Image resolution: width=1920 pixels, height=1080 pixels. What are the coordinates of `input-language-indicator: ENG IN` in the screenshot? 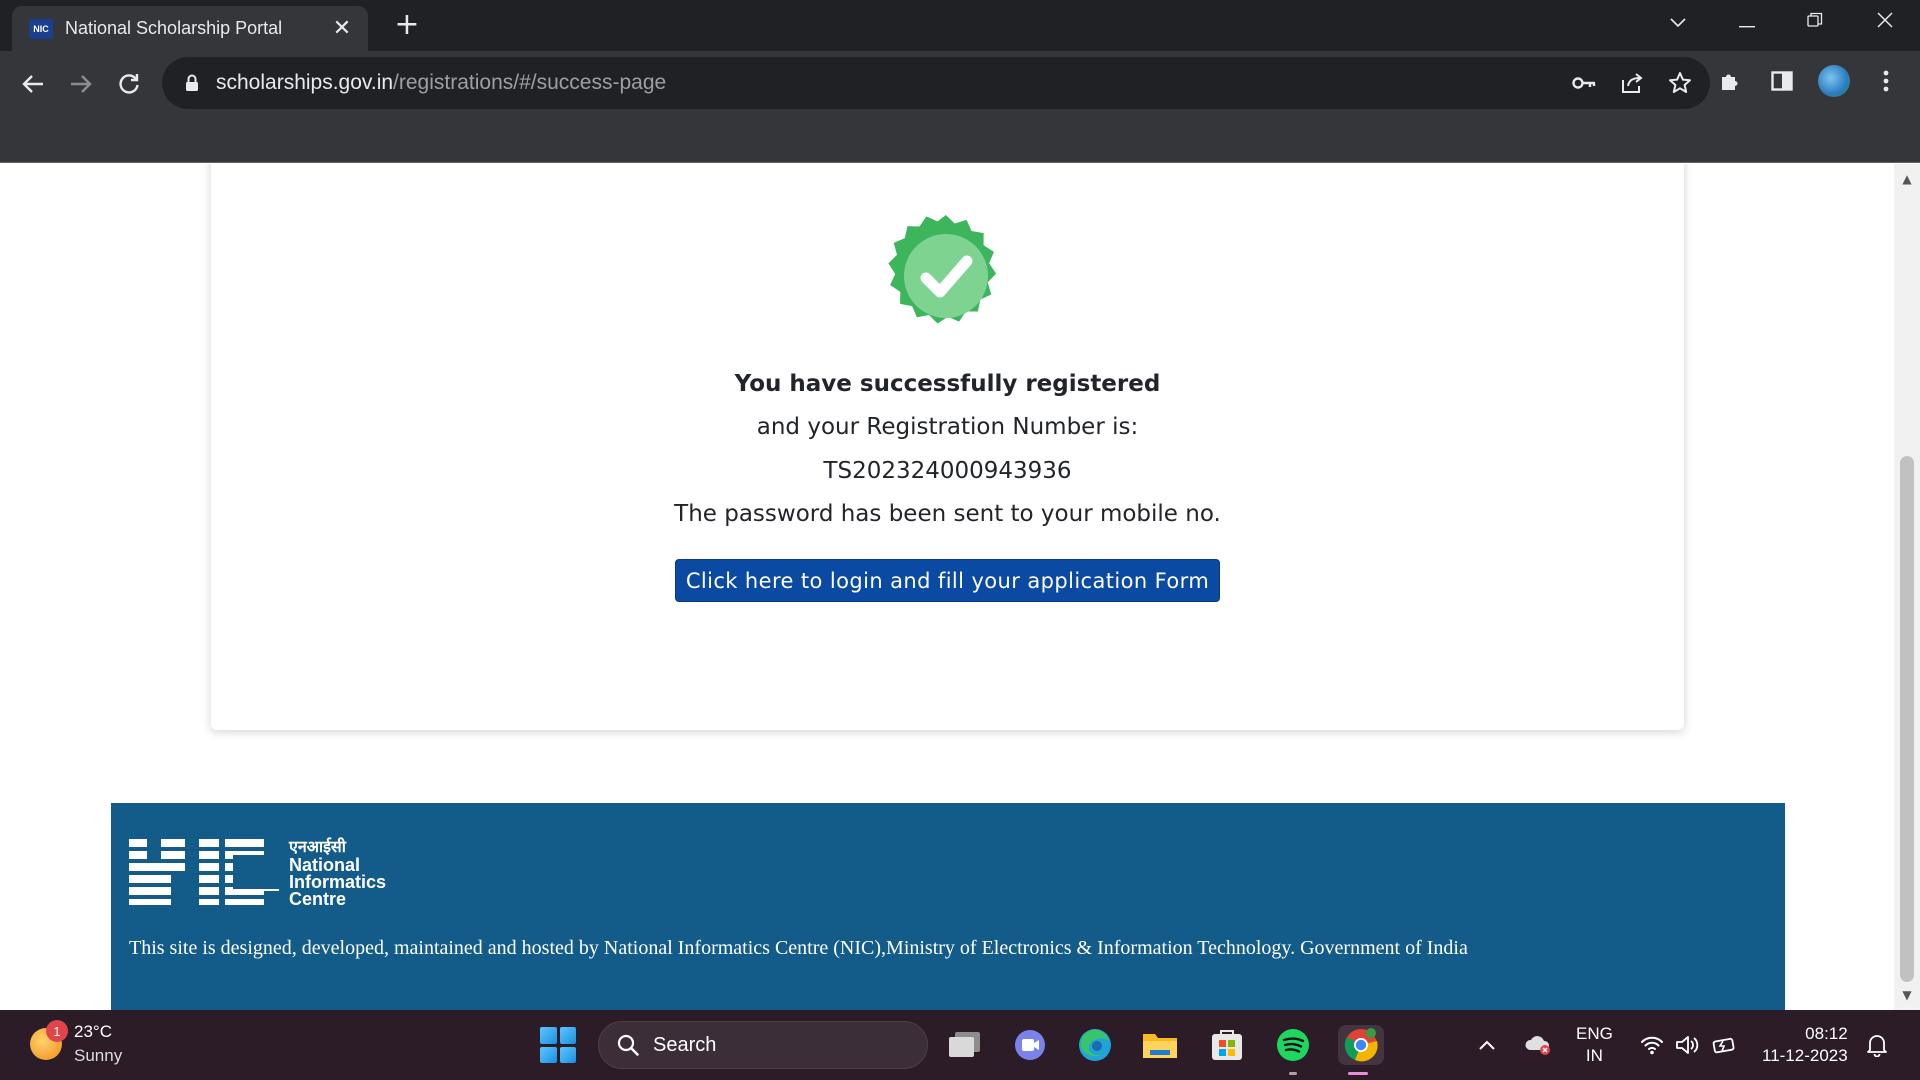 It's located at (1594, 1045).